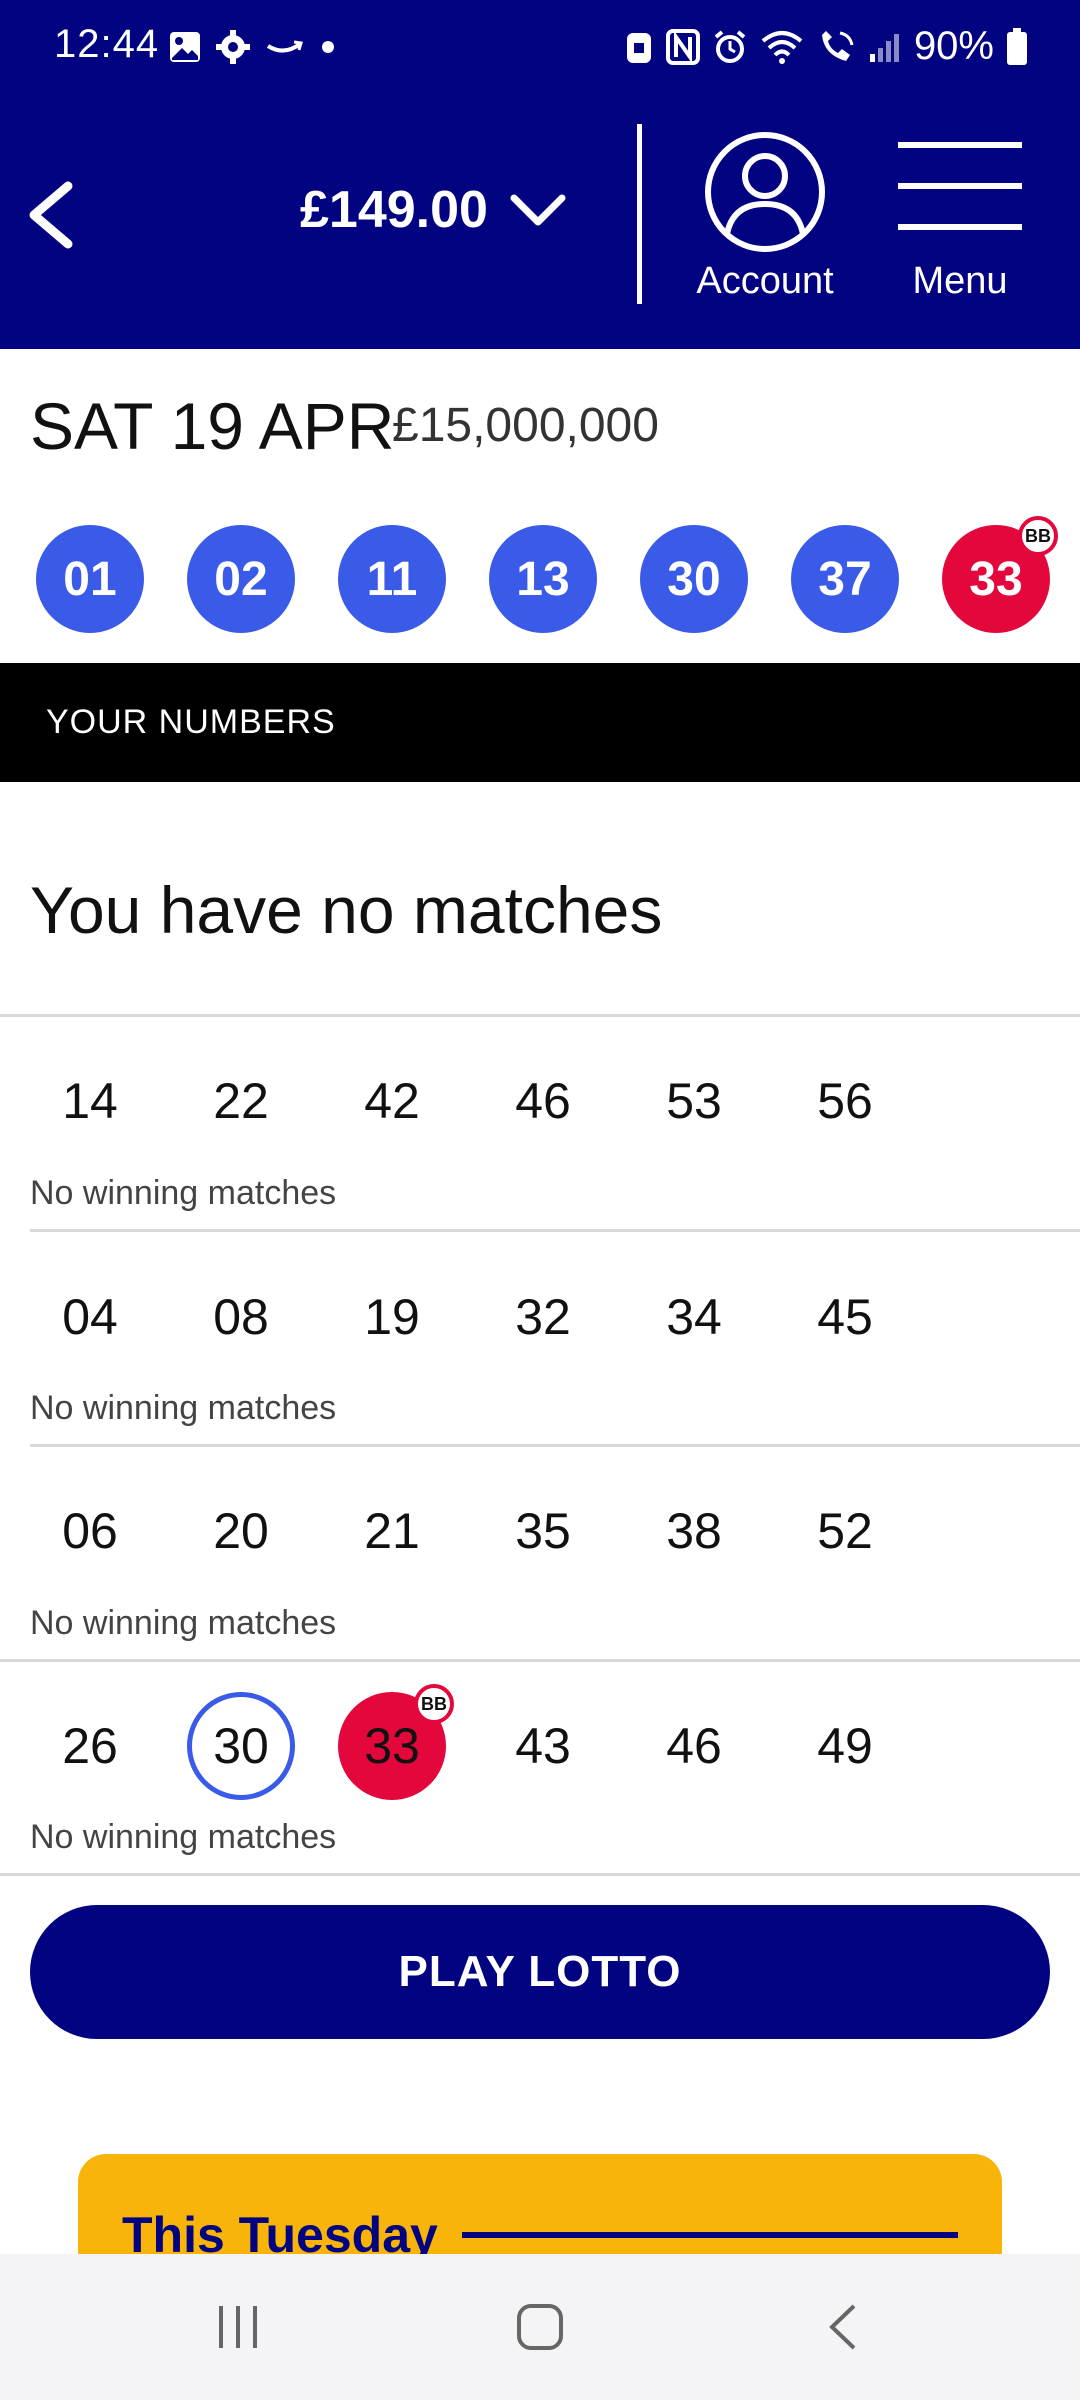 This screenshot has height=2400, width=1080. Describe the element at coordinates (212, 426) in the screenshot. I see `draw-date: SAT 19 APR` at that location.